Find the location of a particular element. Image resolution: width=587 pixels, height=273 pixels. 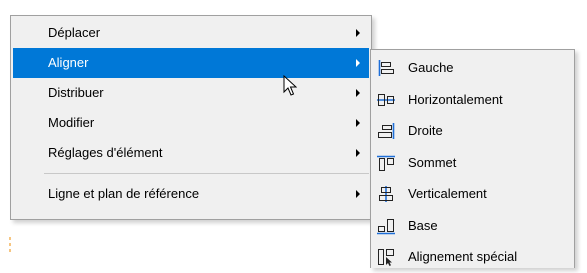

submenu-item-gauche: Gauche is located at coordinates (472, 68).